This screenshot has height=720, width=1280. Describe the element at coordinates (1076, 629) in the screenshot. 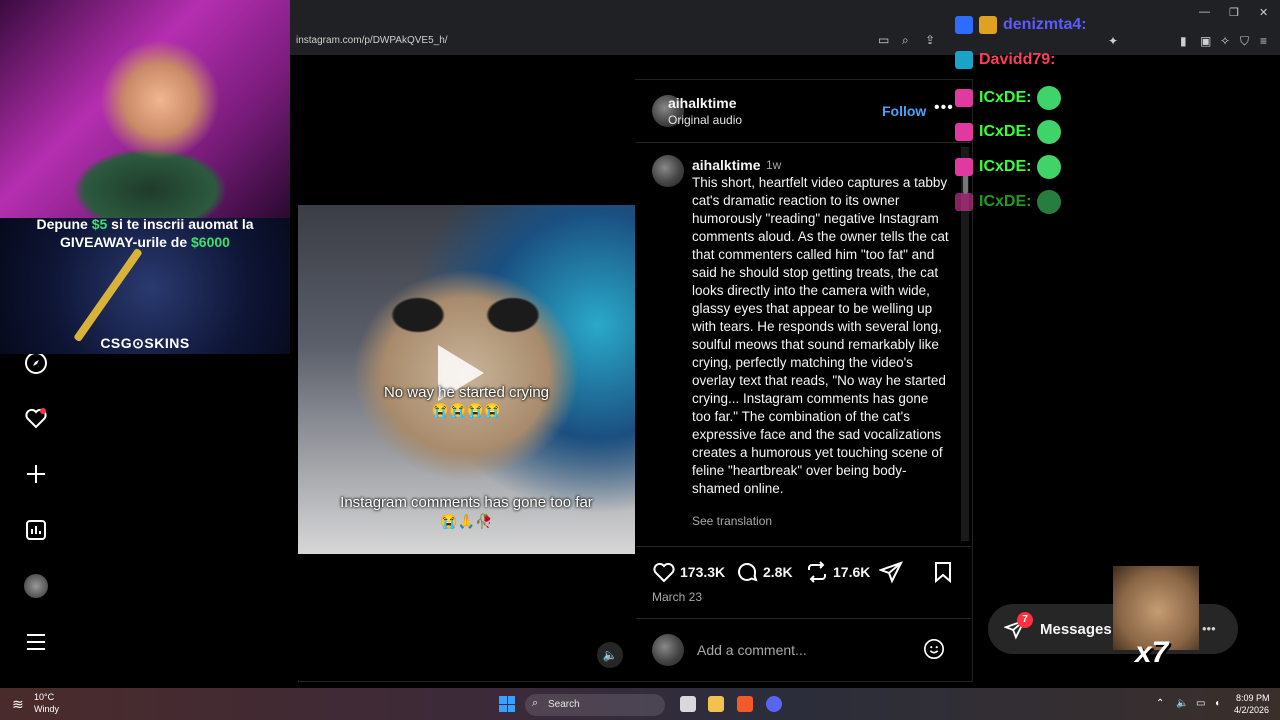

I see `messages-label: Messages` at that location.